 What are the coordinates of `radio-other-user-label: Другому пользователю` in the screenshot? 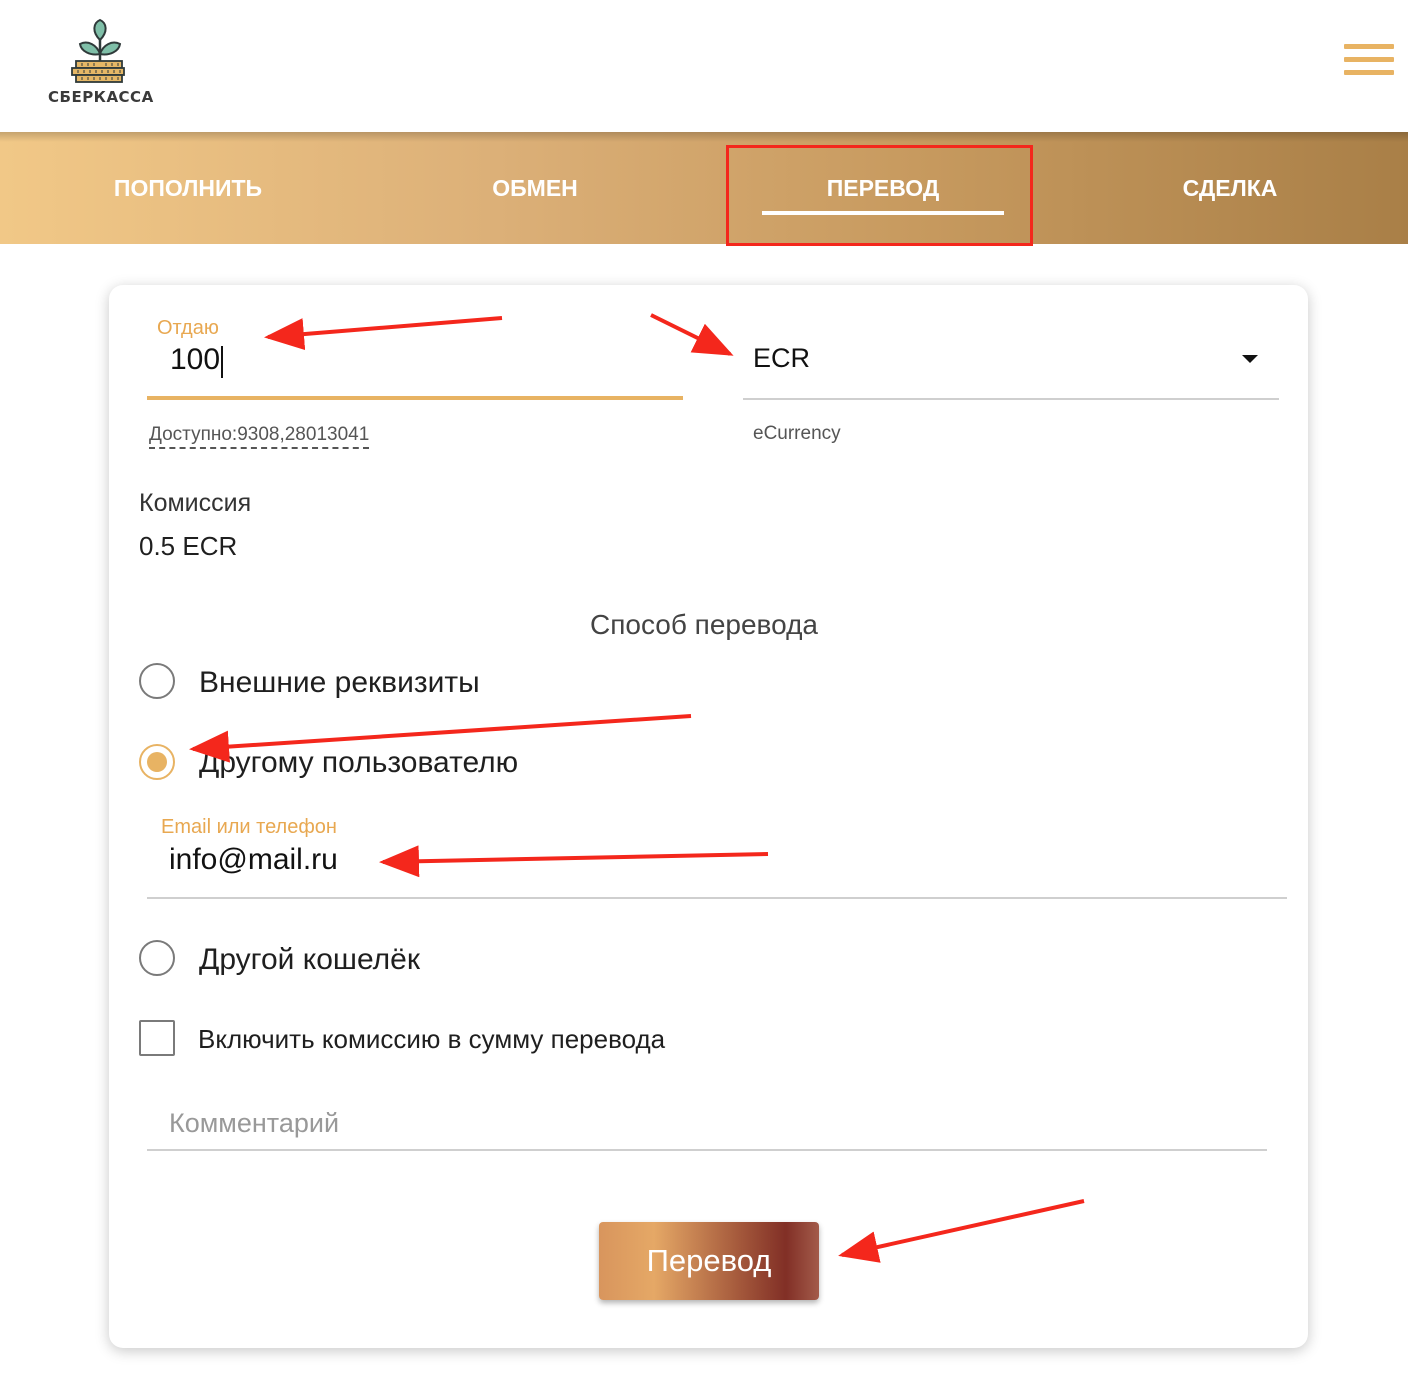 It's located at (358, 763).